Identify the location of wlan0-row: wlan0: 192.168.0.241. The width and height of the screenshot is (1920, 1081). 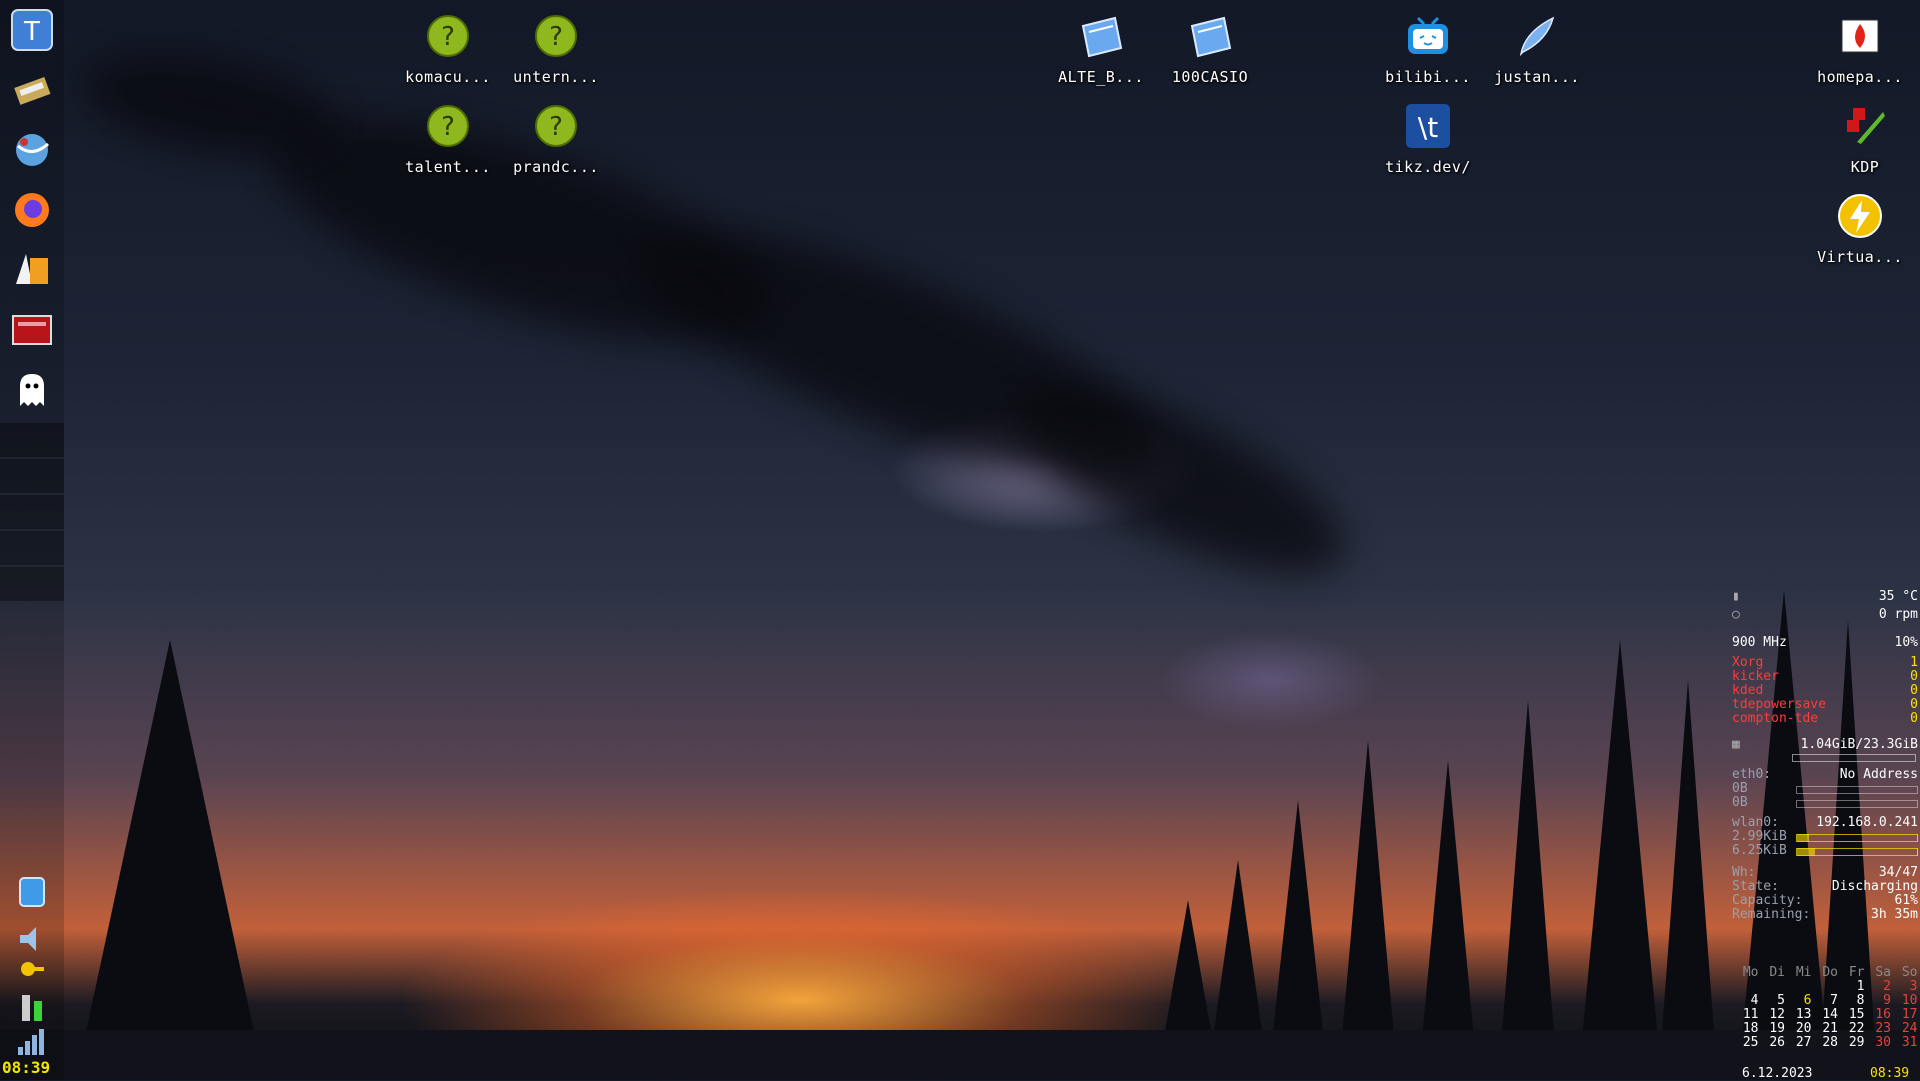
(1825, 823).